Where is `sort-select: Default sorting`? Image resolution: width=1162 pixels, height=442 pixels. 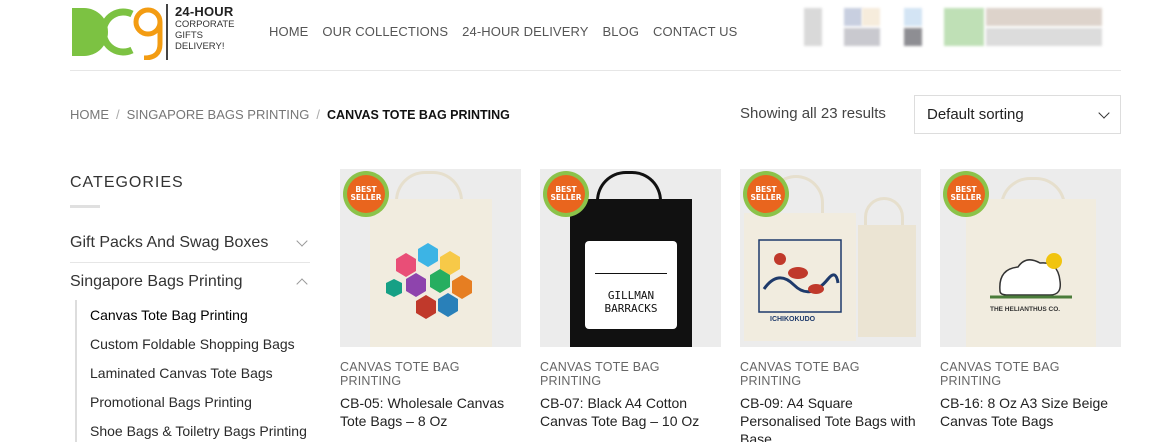 sort-select: Default sorting is located at coordinates (1017, 114).